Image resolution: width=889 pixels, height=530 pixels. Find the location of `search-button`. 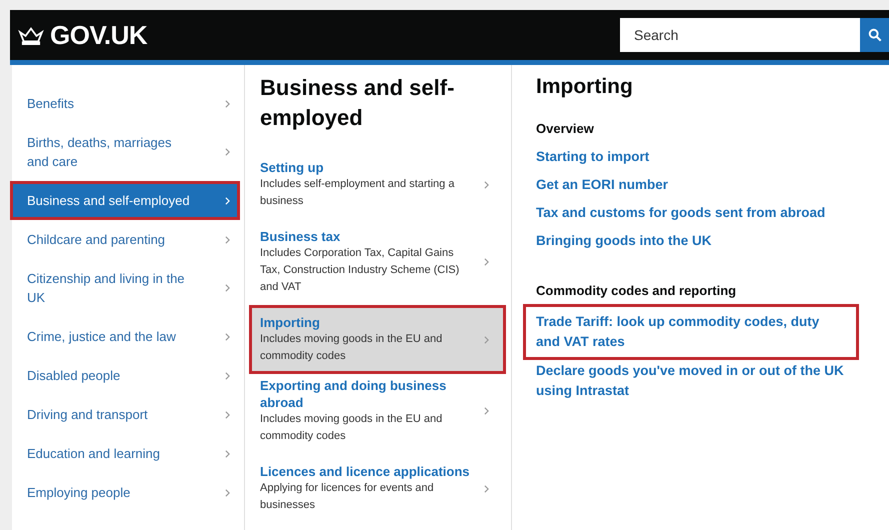

search-button is located at coordinates (874, 35).